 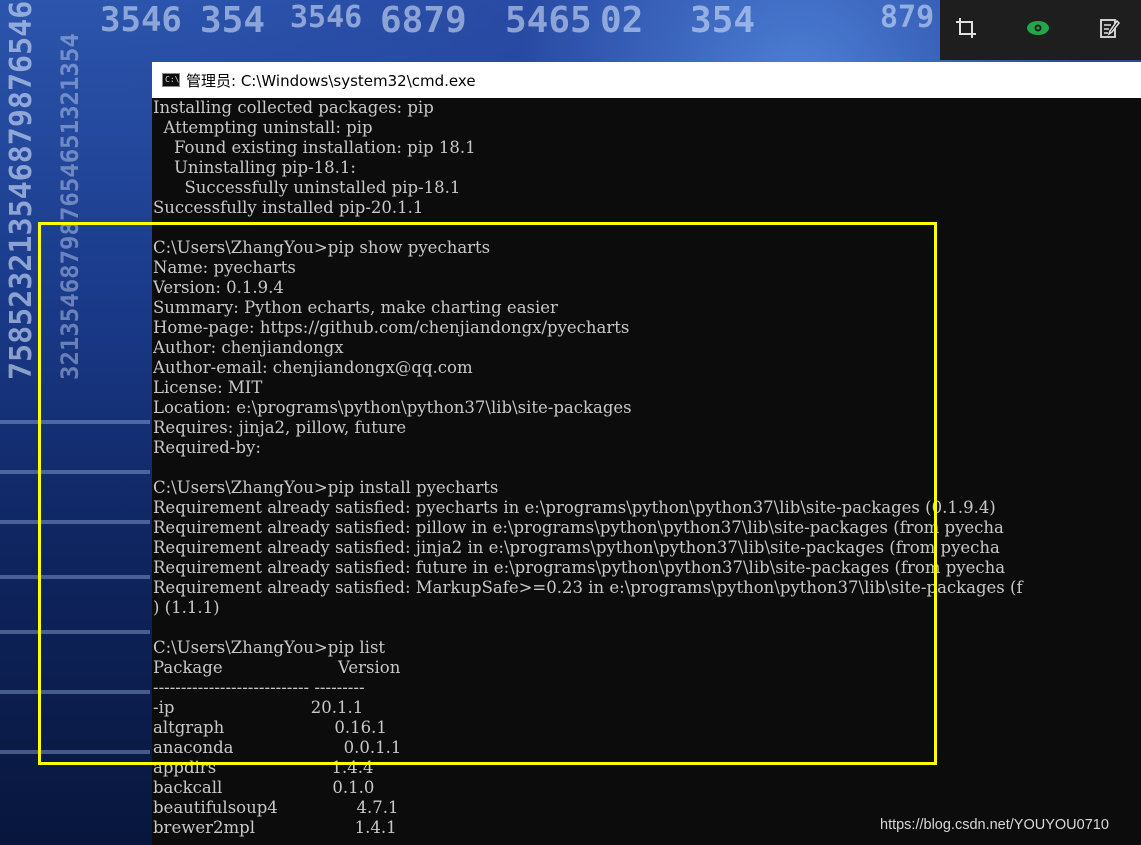 What do you see at coordinates (254, 167) in the screenshot?
I see `console-line: Uninstalling pip-18.1:` at bounding box center [254, 167].